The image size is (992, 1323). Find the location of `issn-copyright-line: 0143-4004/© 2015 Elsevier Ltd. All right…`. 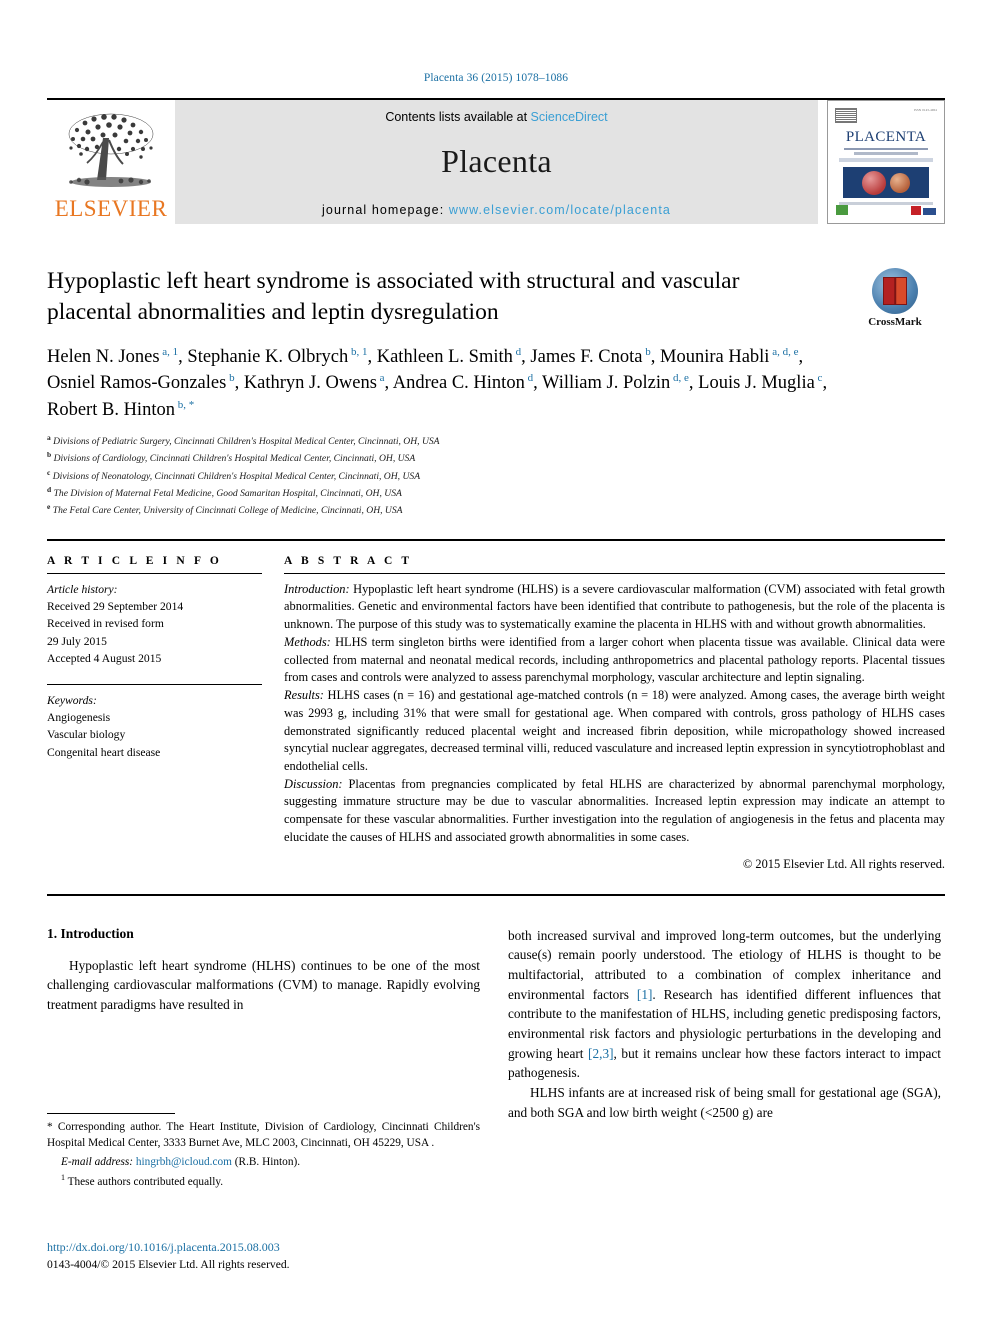

issn-copyright-line: 0143-4004/© 2015 Elsevier Ltd. All right… is located at coordinates (168, 1264).